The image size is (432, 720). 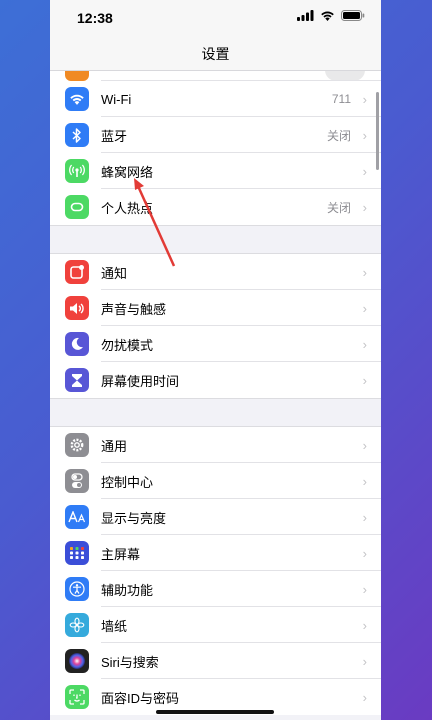 I want to click on row-label: 辅助功能, so click(x=127, y=590).